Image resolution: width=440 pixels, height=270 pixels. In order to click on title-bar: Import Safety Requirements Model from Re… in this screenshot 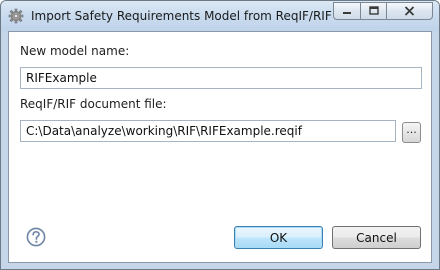, I will do `click(220, 16)`.